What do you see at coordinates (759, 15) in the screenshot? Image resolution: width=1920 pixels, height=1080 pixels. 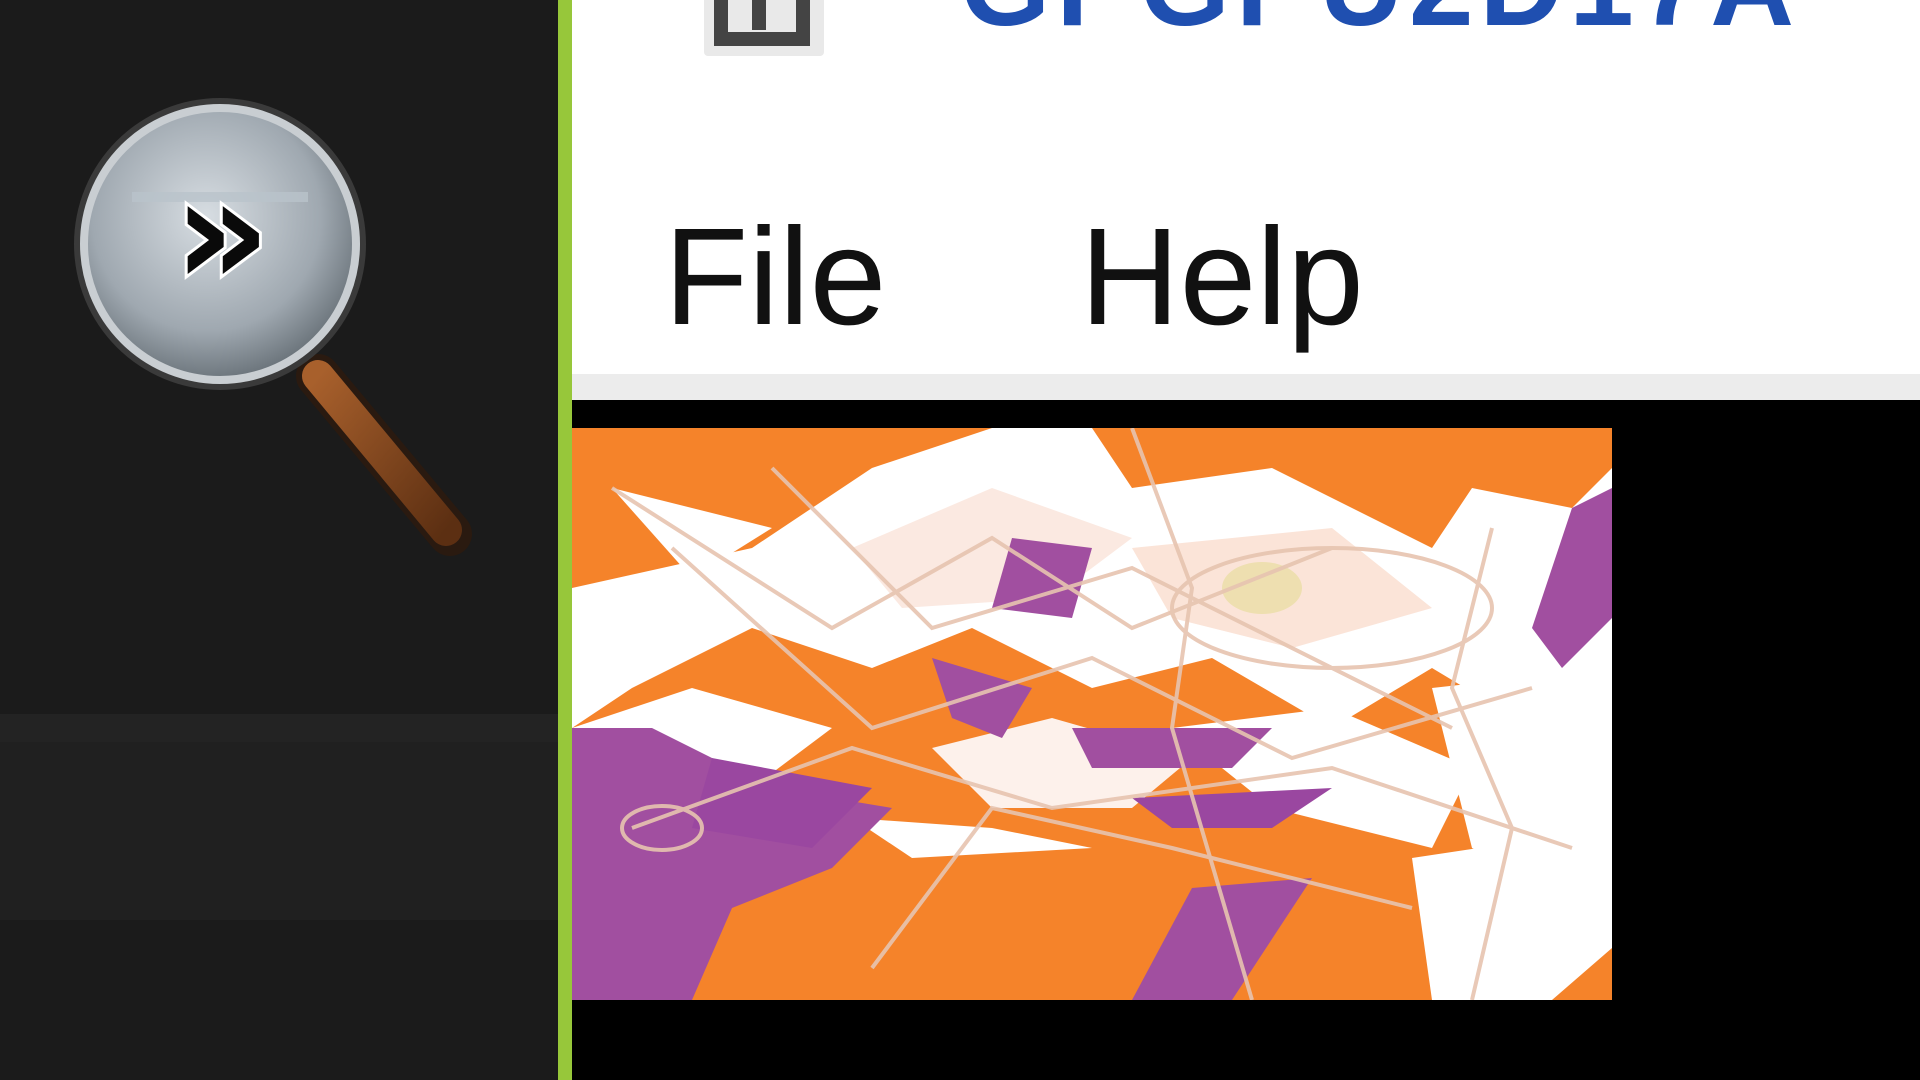 I see `app-icon-bar` at bounding box center [759, 15].